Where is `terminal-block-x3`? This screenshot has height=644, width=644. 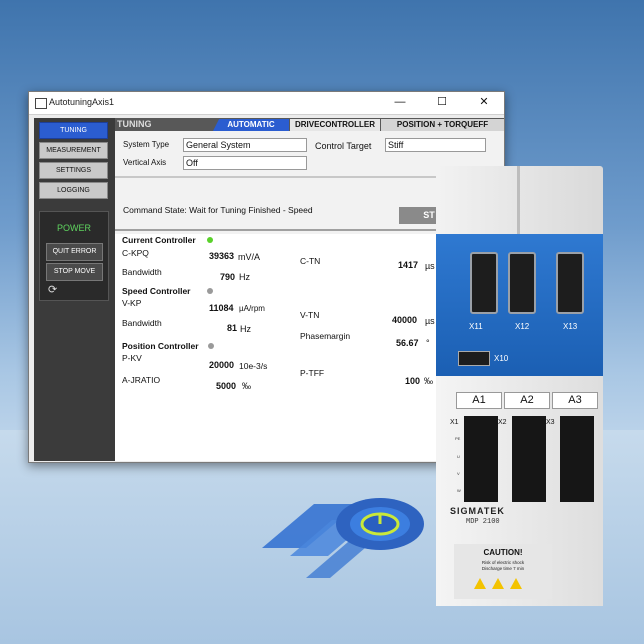
terminal-block-x3 is located at coordinates (577, 459).